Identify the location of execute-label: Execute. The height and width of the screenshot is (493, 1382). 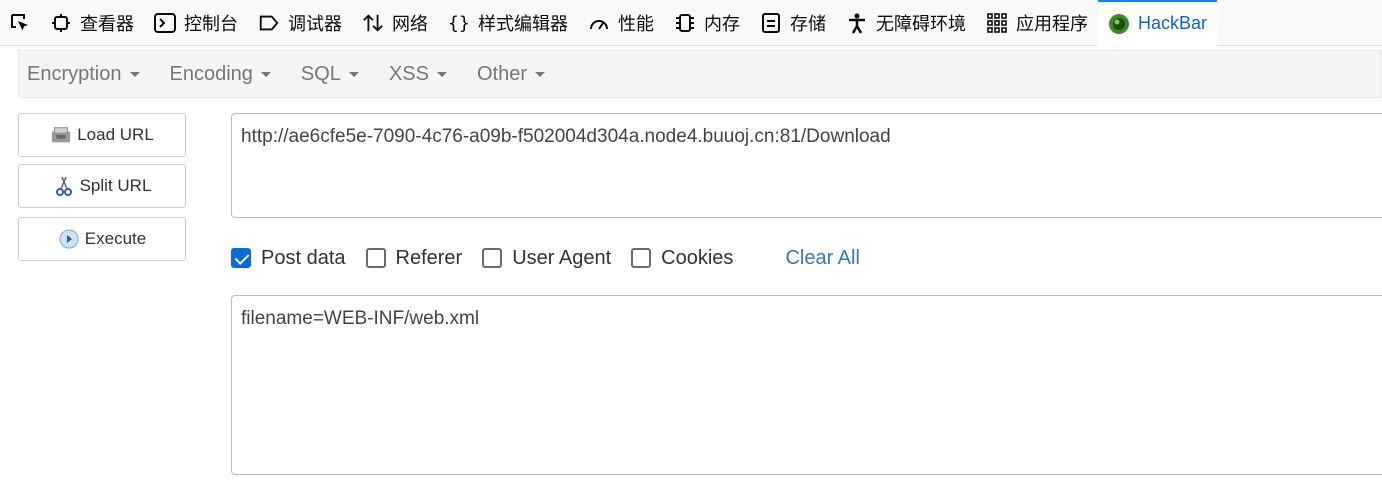
(115, 238).